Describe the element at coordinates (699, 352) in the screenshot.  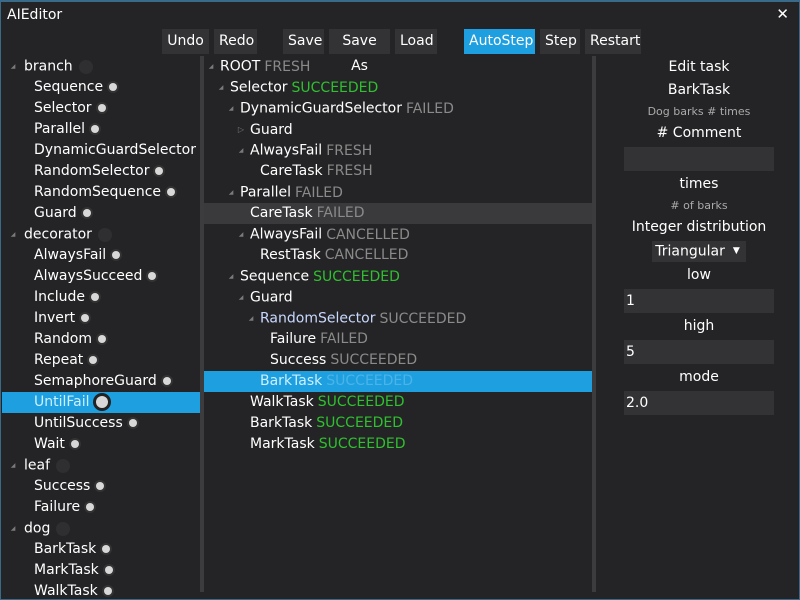
I see `high-input: 5` at that location.